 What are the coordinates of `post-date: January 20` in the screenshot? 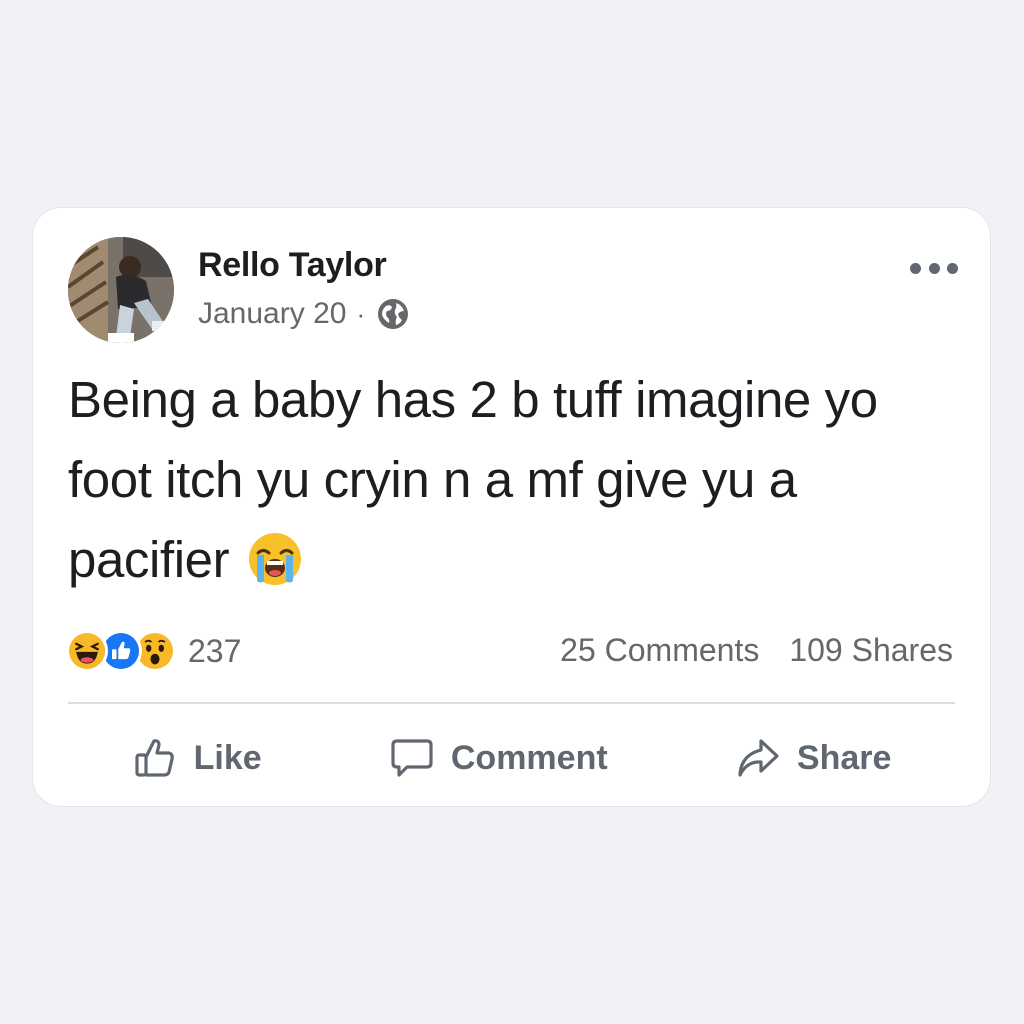 It's located at (272, 314).